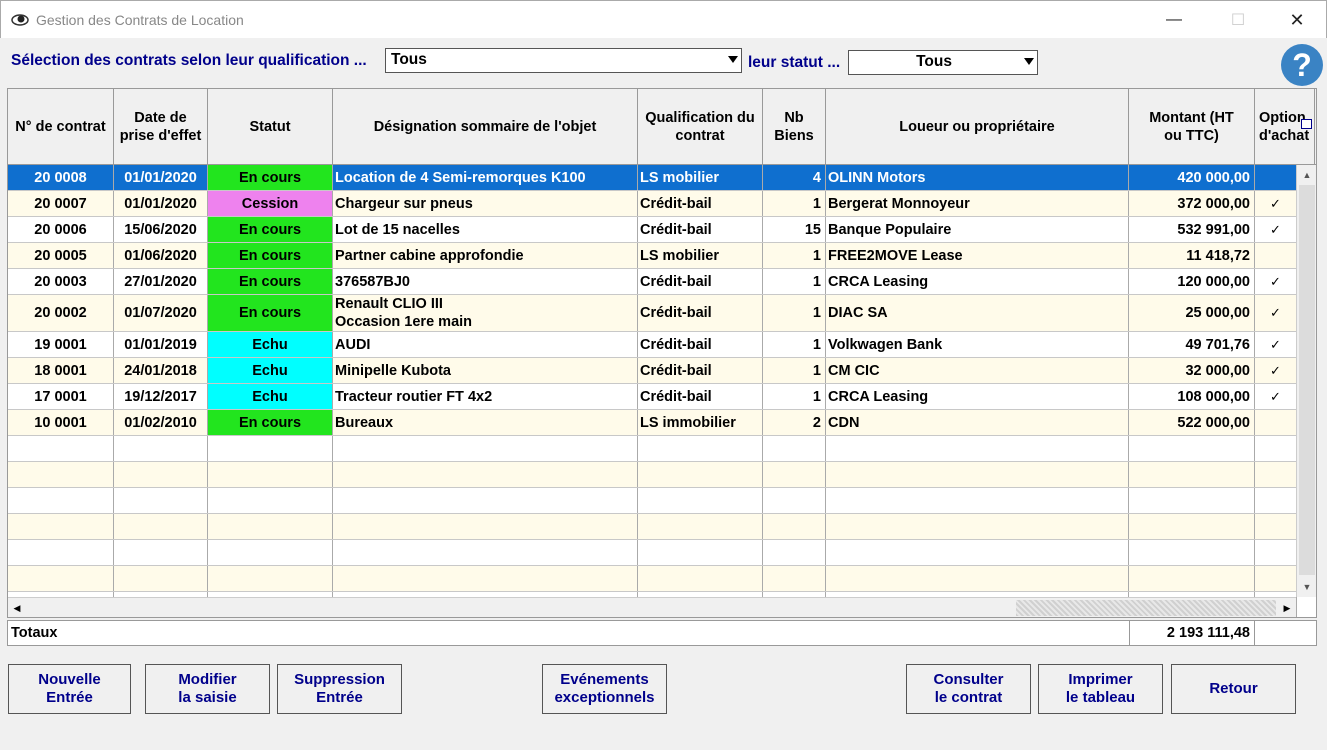  Describe the element at coordinates (977, 526) in the screenshot. I see `cell-loueur` at that location.